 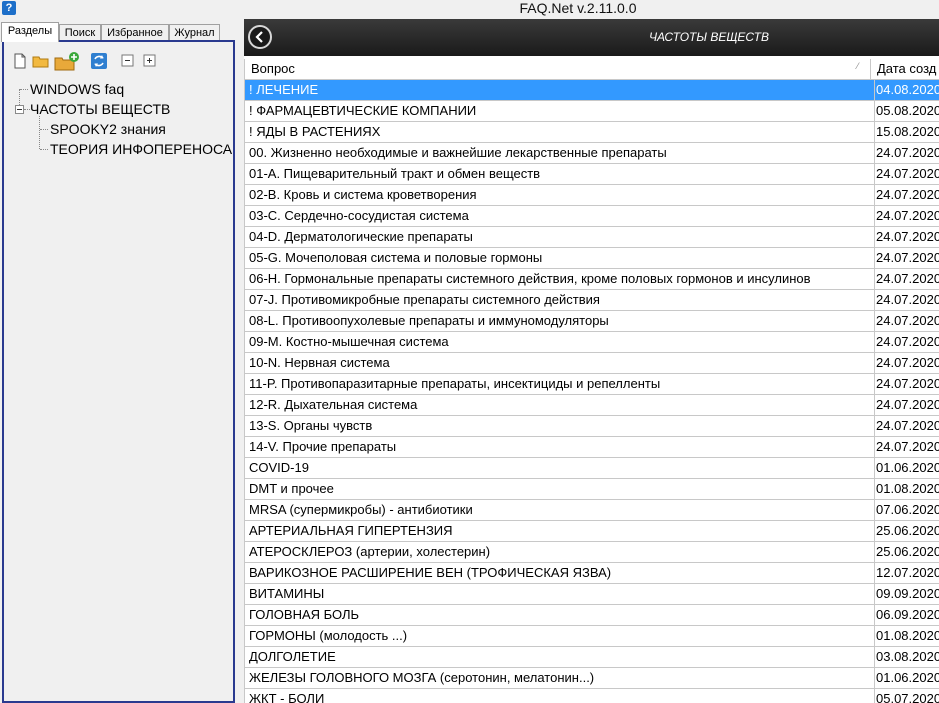 I want to click on table-row: 12-R. Дыхательная система 24.07.2020, so click(x=592, y=405).